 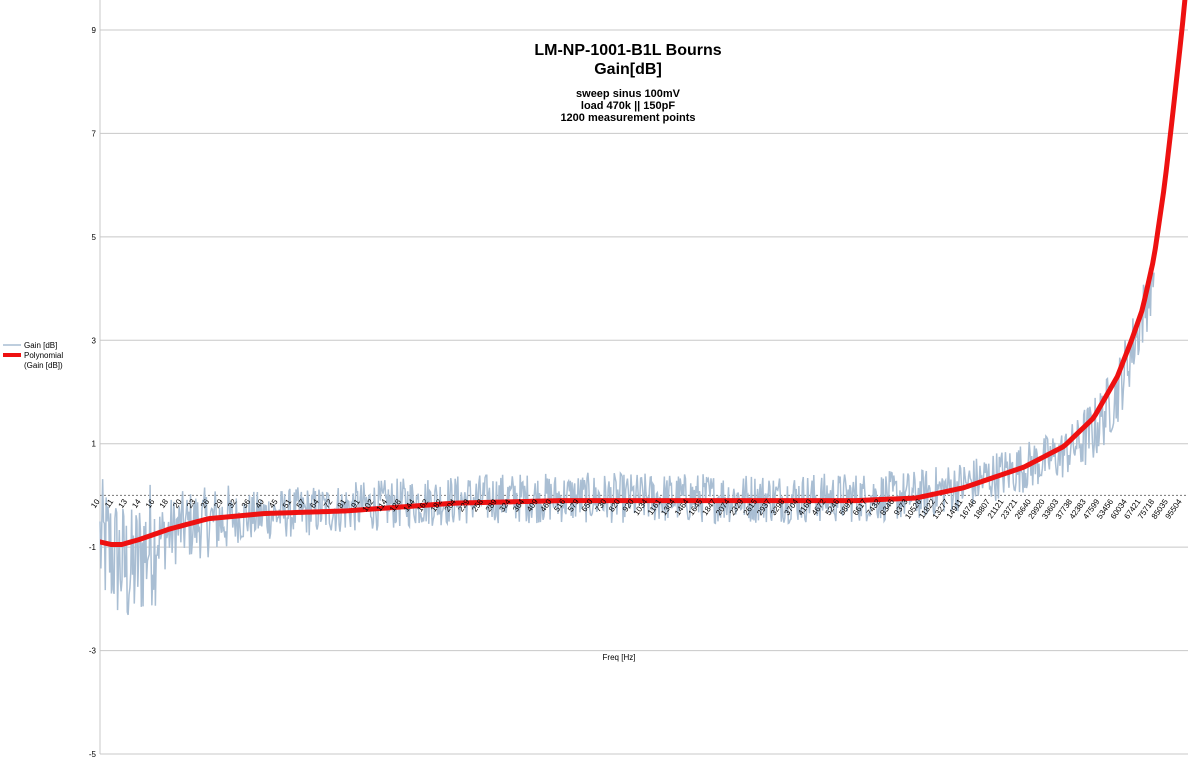 I want to click on legend-label-gain: Gain [dB], so click(x=40, y=345).